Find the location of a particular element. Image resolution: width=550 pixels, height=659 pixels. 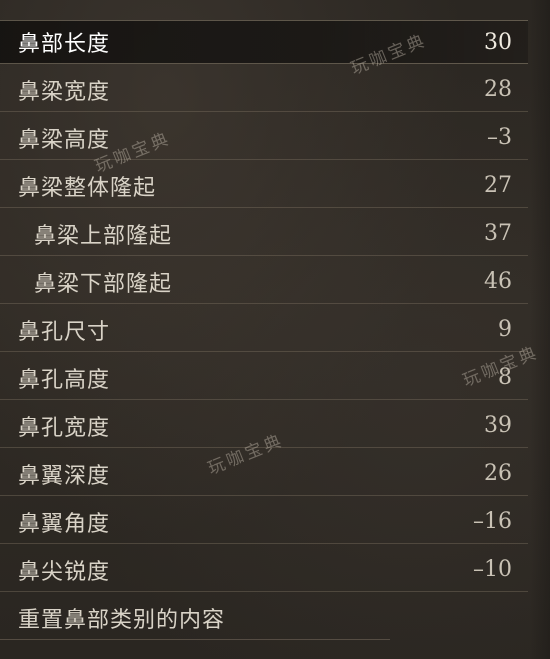

setting-label: 鼻孔尺寸 is located at coordinates (64, 332).